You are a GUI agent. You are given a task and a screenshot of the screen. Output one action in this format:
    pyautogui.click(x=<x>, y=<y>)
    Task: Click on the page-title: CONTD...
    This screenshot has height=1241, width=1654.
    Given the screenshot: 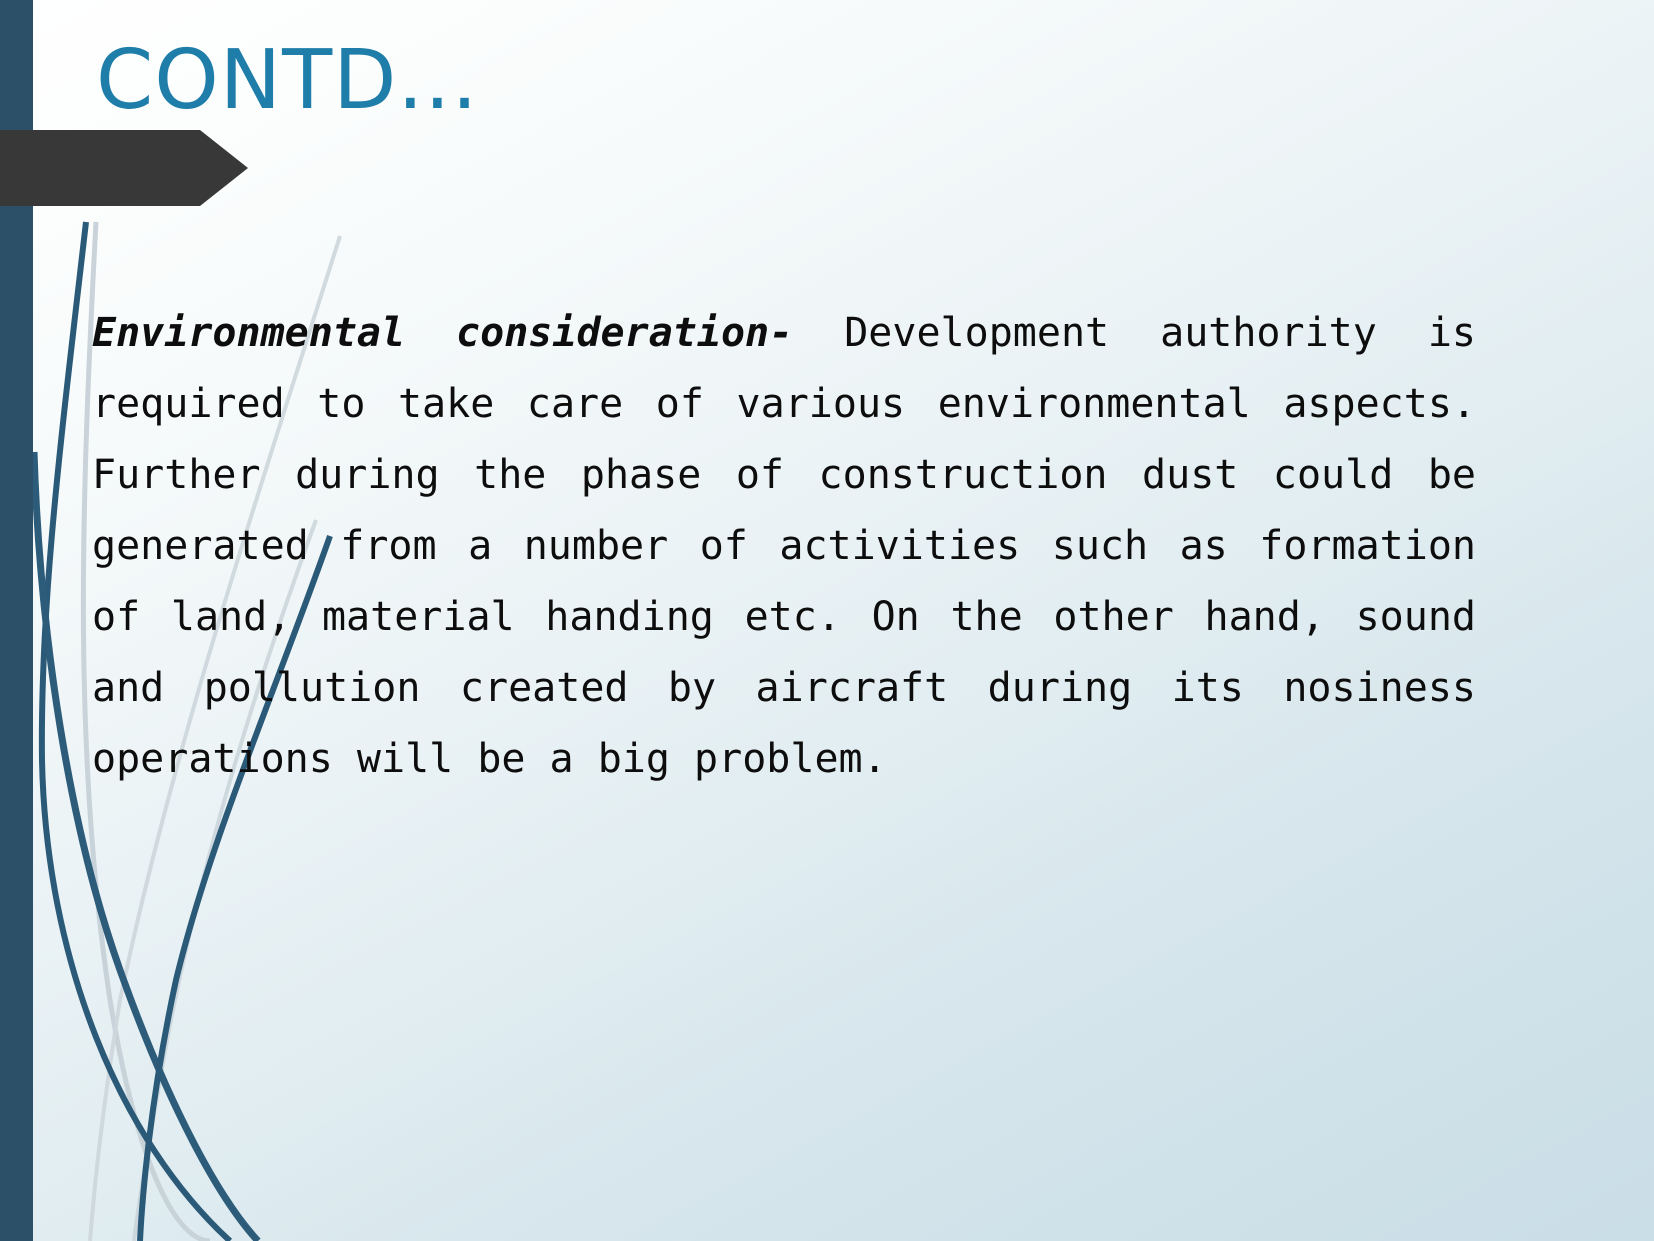 What is the action you would take?
    pyautogui.click(x=287, y=80)
    